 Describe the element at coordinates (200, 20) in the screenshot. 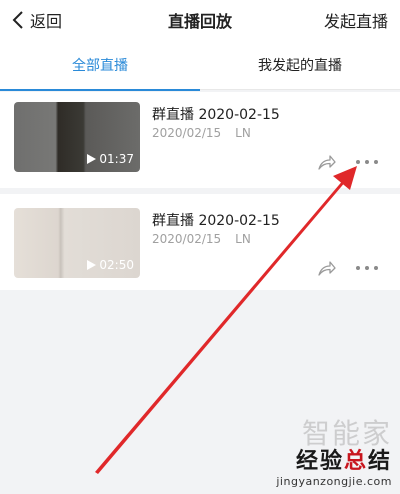

I see `navigation-bar: 返回 直播回放 发起直播` at that location.